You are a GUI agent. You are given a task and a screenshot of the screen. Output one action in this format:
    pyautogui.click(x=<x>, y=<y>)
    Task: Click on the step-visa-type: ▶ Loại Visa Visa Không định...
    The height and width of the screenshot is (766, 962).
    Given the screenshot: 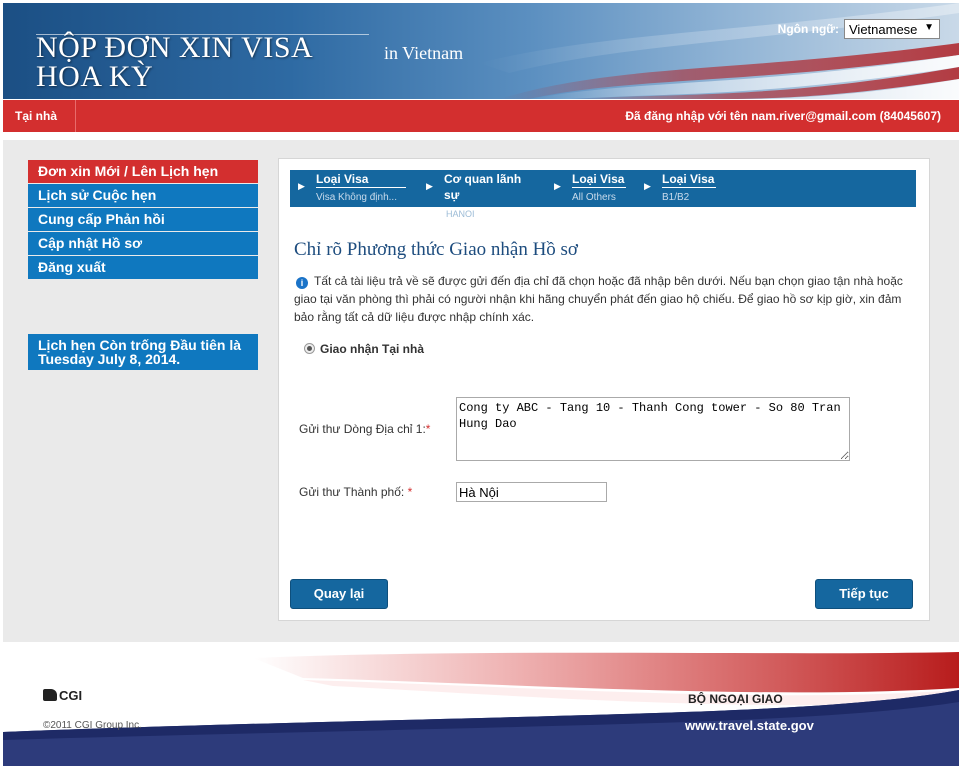 What is the action you would take?
    pyautogui.click(x=358, y=188)
    